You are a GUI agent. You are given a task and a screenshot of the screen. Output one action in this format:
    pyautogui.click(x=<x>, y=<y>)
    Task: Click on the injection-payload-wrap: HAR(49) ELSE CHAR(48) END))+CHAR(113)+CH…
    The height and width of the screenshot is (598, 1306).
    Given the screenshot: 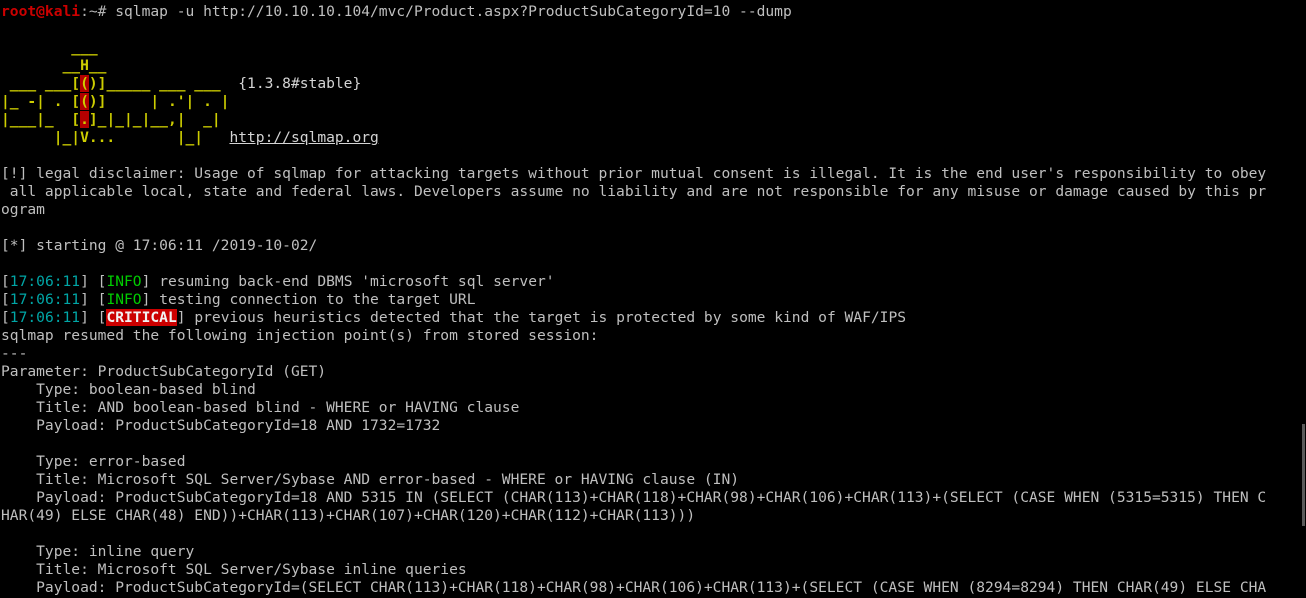 What is the action you would take?
    pyautogui.click(x=348, y=515)
    